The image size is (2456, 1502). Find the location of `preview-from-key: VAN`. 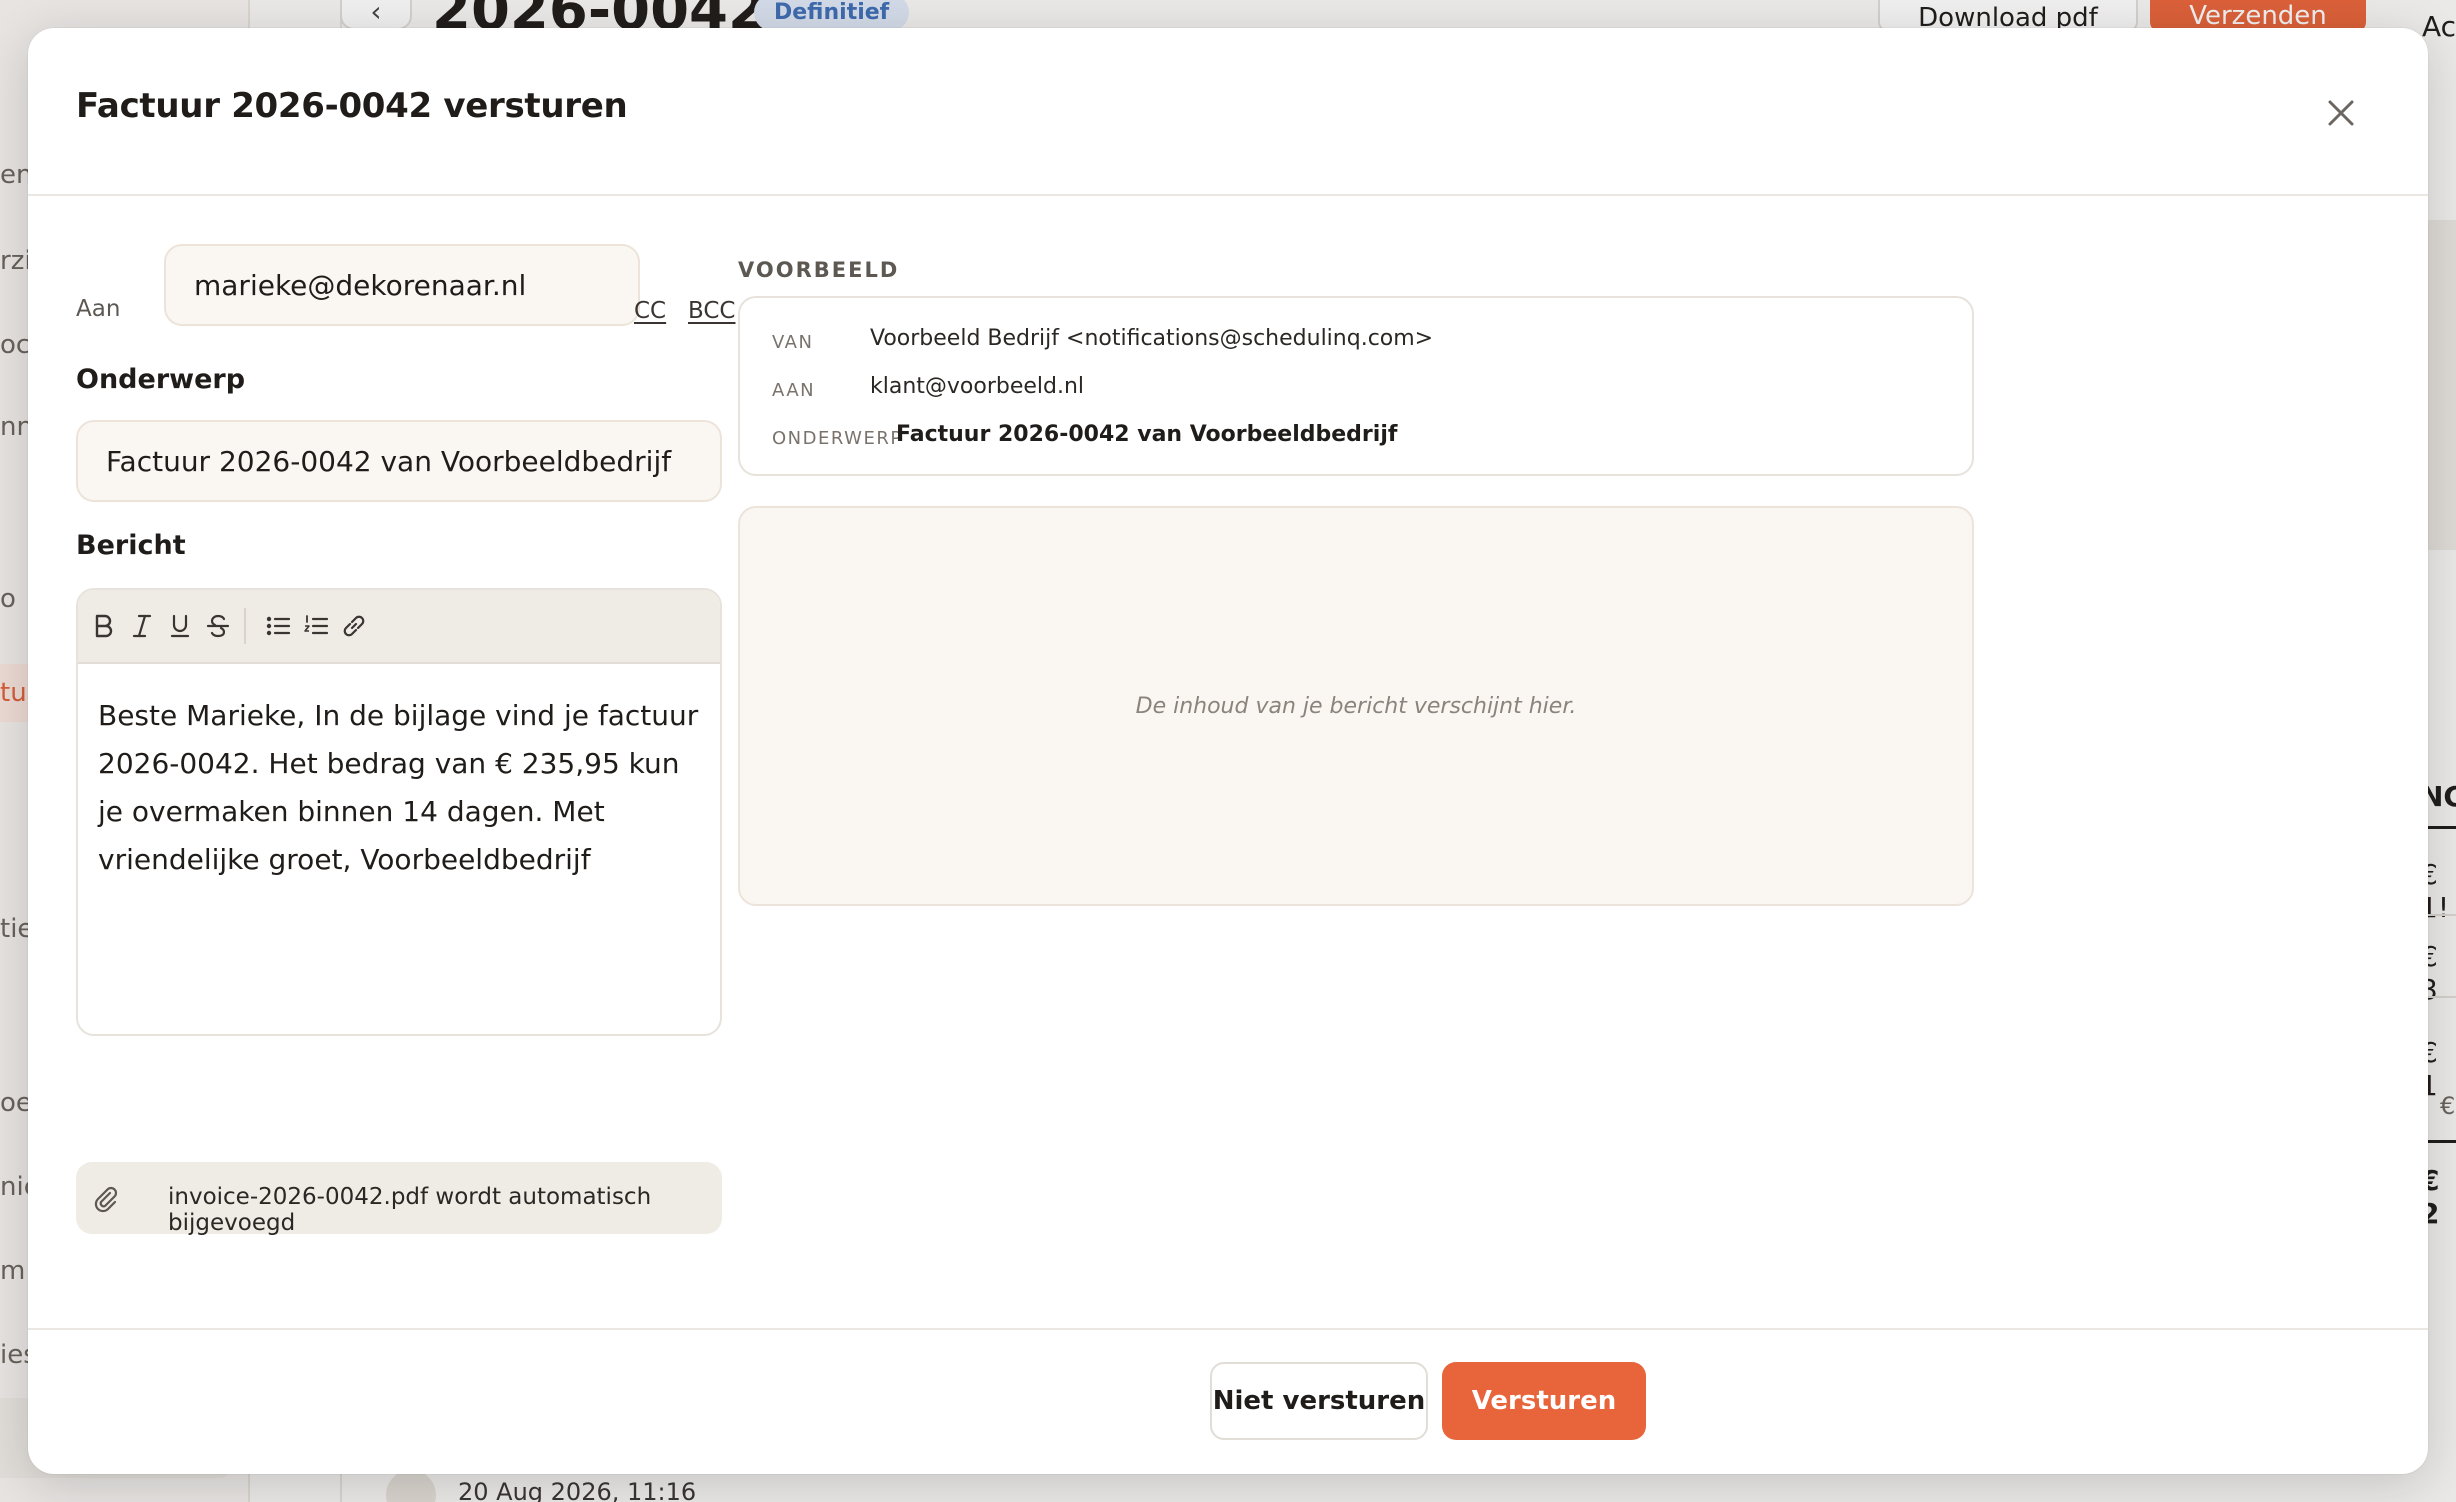

preview-from-key: VAN is located at coordinates (793, 342).